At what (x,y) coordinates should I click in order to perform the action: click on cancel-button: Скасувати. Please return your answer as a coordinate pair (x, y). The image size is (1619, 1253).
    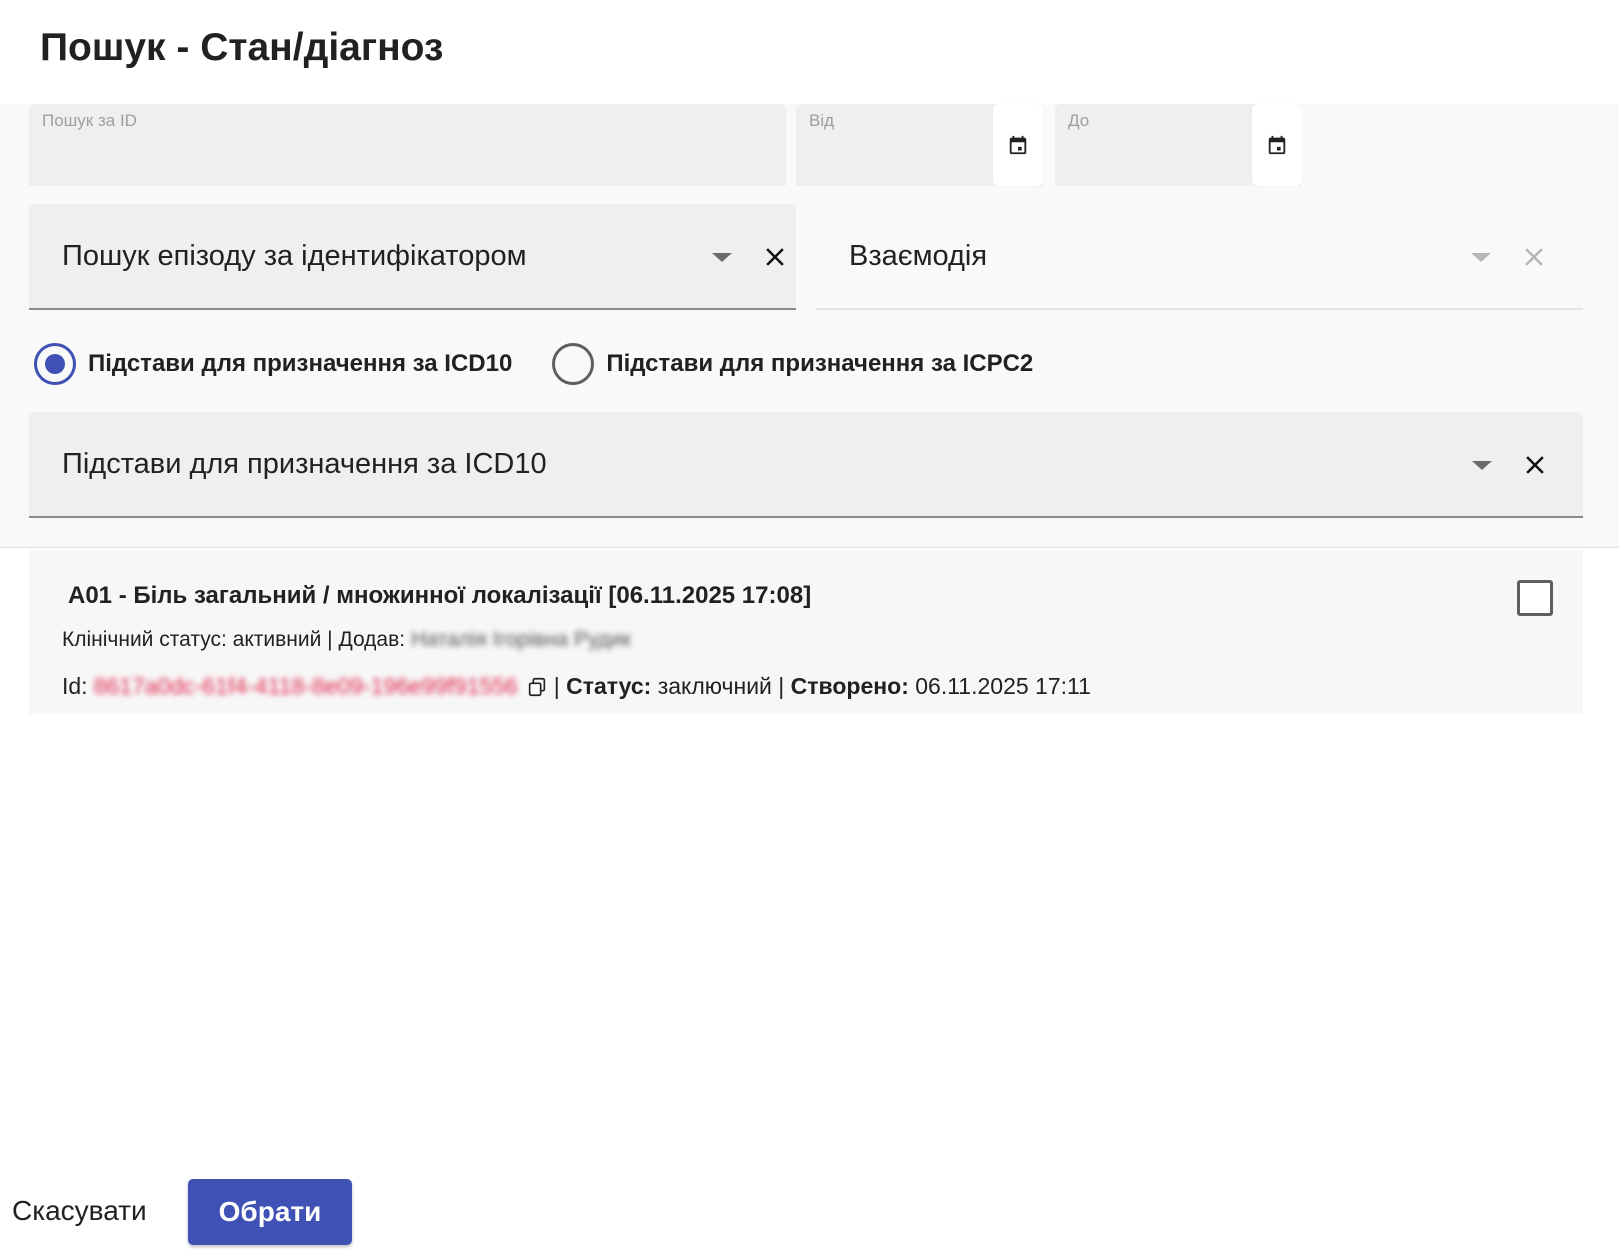
    Looking at the image, I should click on (79, 1211).